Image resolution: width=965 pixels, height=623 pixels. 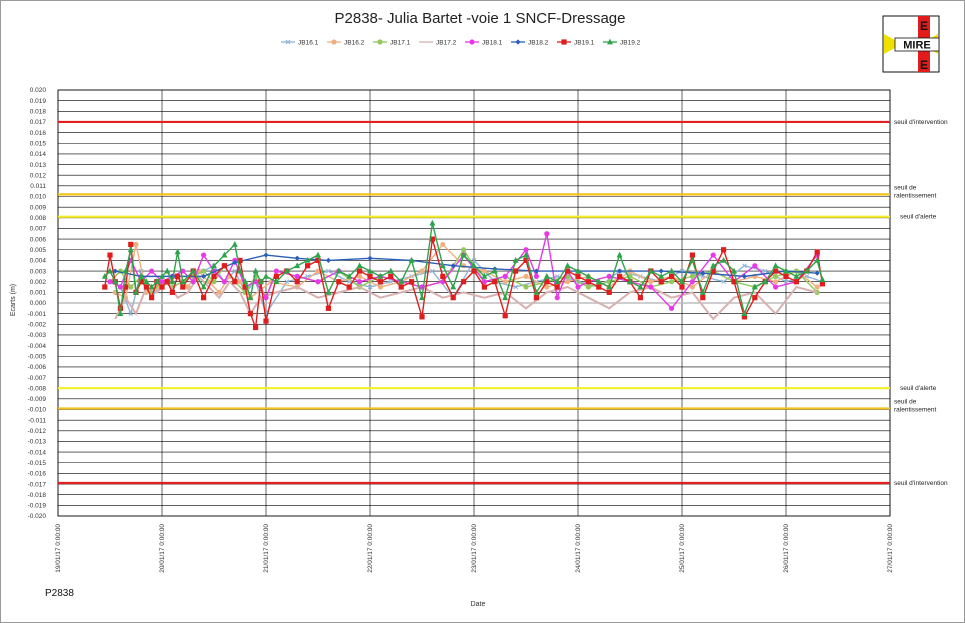 What do you see at coordinates (59, 593) in the screenshot?
I see `footer-label: P2838` at bounding box center [59, 593].